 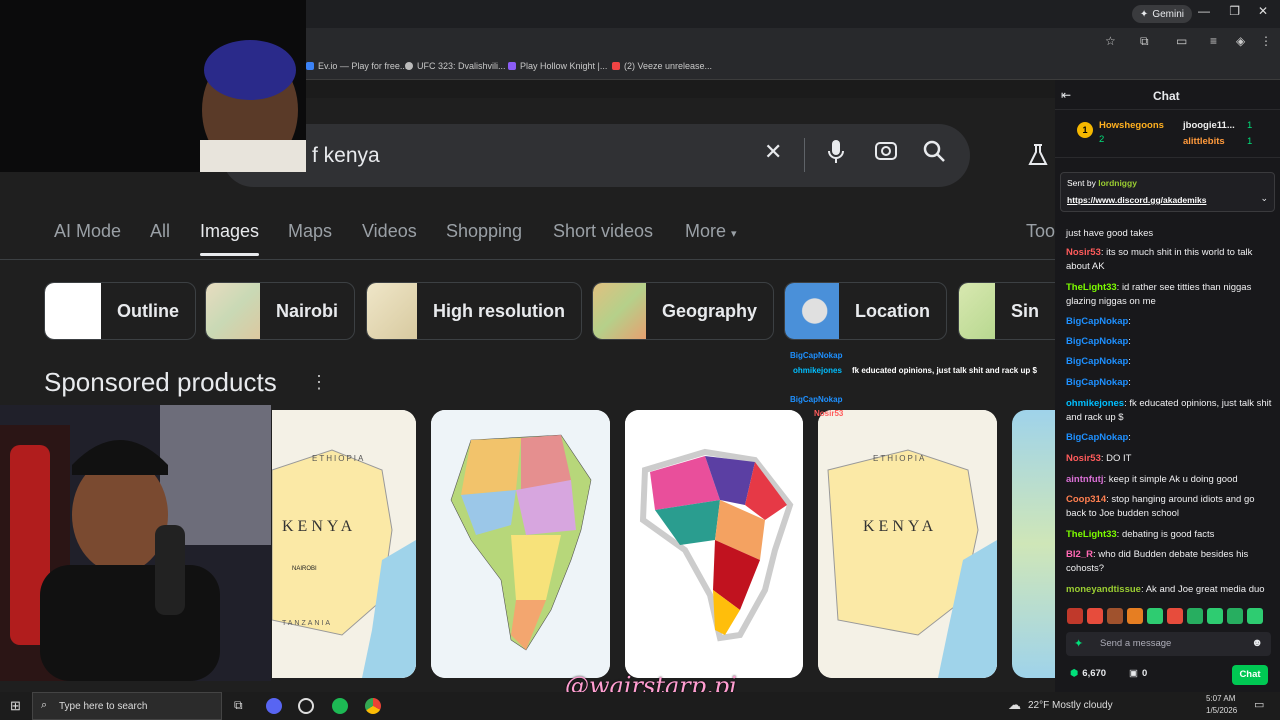 I want to click on more-options-icon: ⋮, so click(x=319, y=382).